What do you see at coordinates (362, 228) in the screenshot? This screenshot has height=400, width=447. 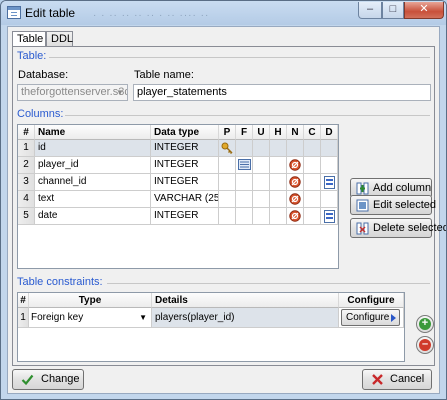 I see `delete-column-icon` at bounding box center [362, 228].